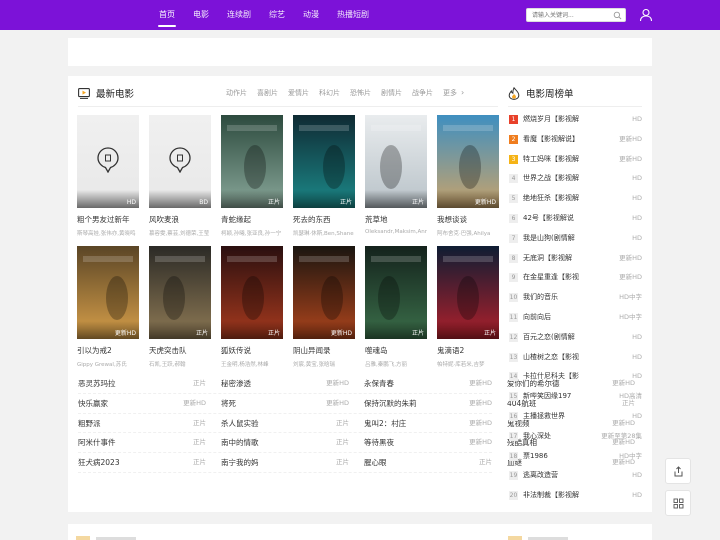 The height and width of the screenshot is (540, 720). I want to click on rank-item-title: 逃离改造营, so click(540, 476).